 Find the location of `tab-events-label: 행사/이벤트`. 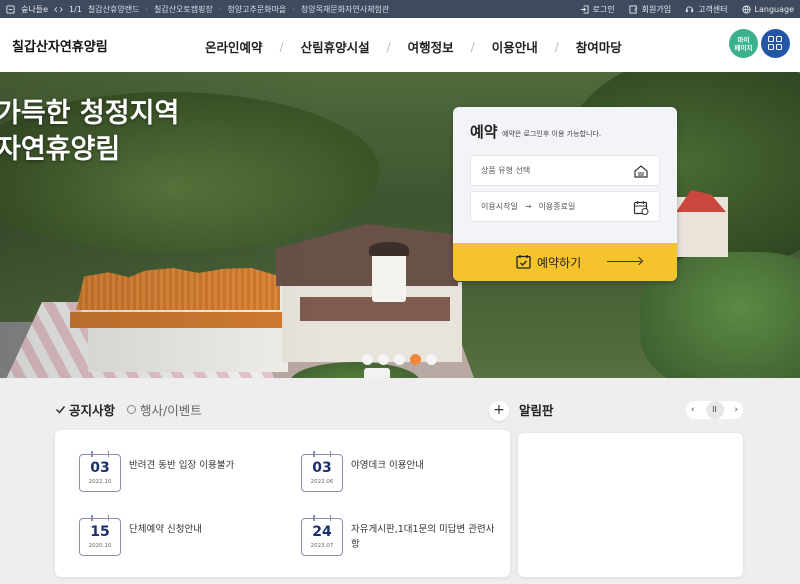

tab-events-label: 행사/이벤트 is located at coordinates (171, 410).